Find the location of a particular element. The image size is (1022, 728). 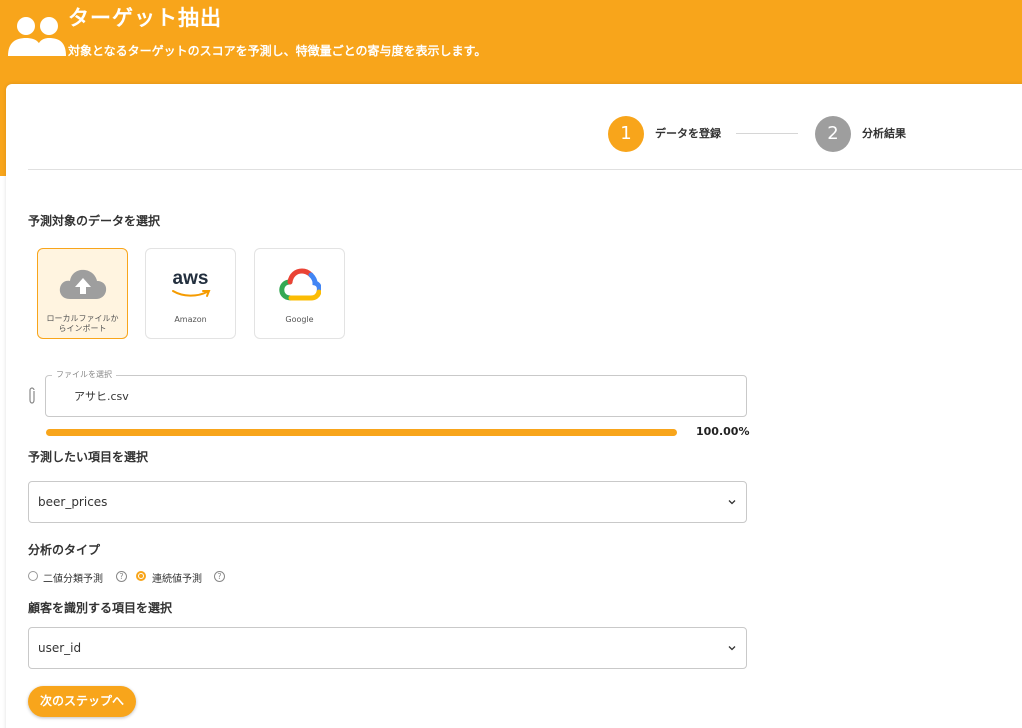

aws-logo: aws is located at coordinates (190, 284).